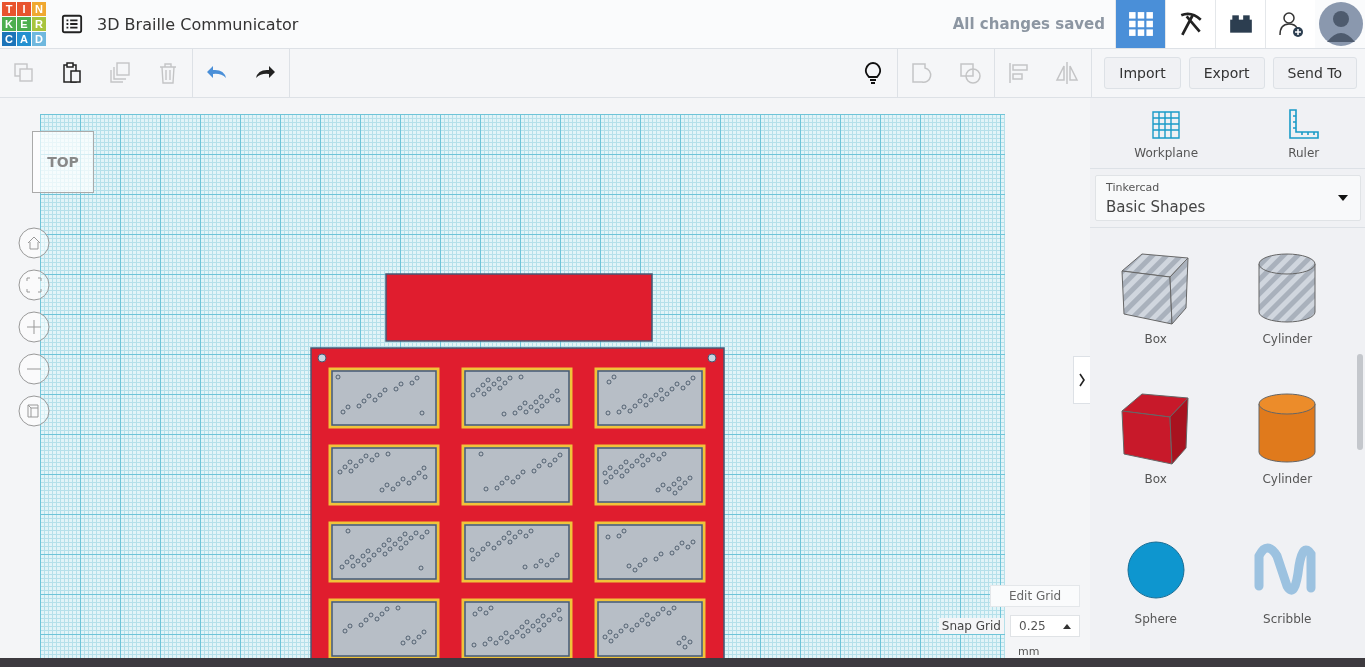 This screenshot has width=1365, height=667. What do you see at coordinates (1032, 626) in the screenshot?
I see `snap-value: 0.25` at bounding box center [1032, 626].